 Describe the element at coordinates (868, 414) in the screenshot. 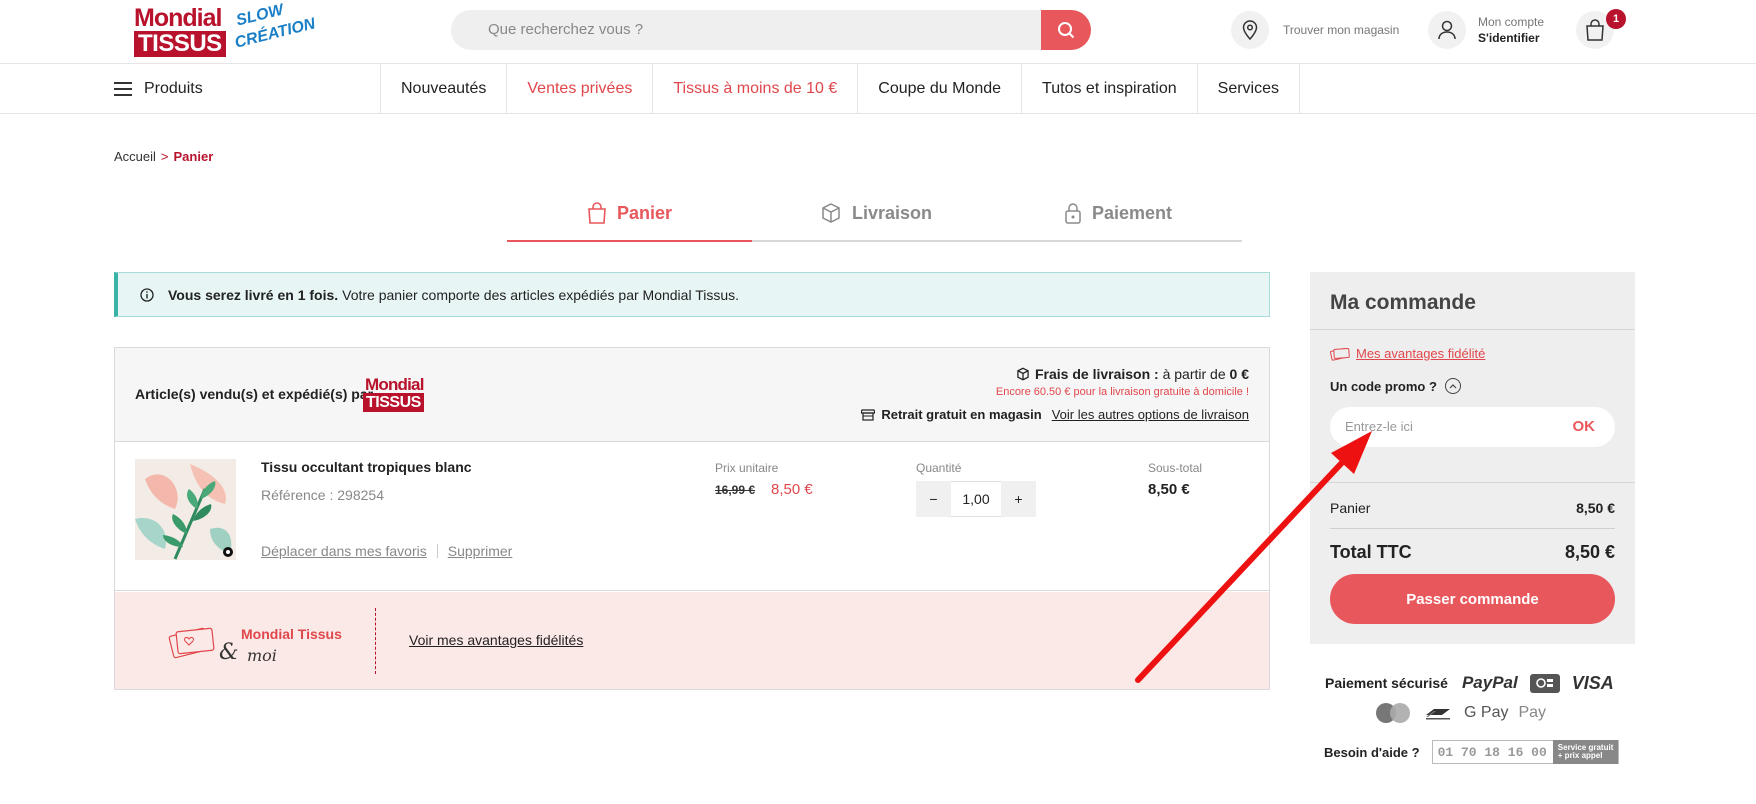

I see `store-icon` at that location.